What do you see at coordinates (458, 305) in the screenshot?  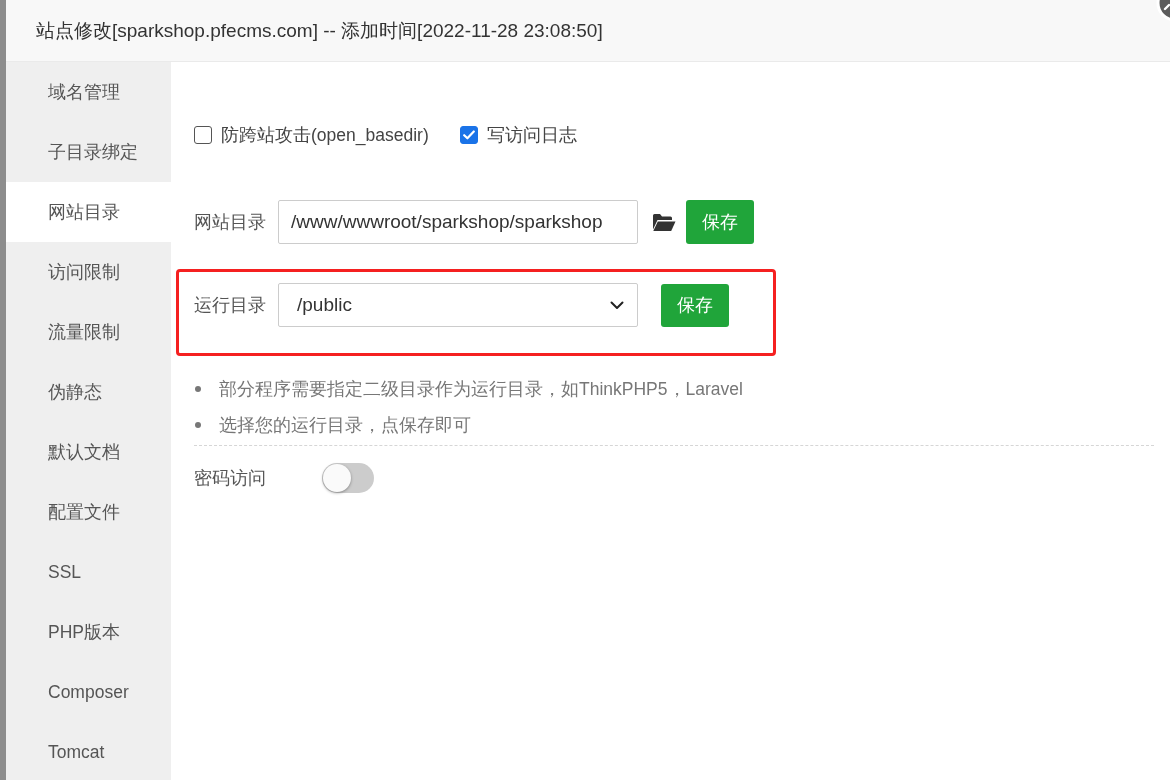 I see `directory-select: /public` at bounding box center [458, 305].